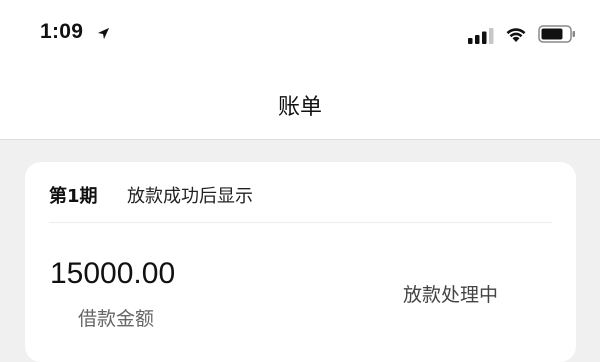  Describe the element at coordinates (300, 222) in the screenshot. I see `divider` at that location.